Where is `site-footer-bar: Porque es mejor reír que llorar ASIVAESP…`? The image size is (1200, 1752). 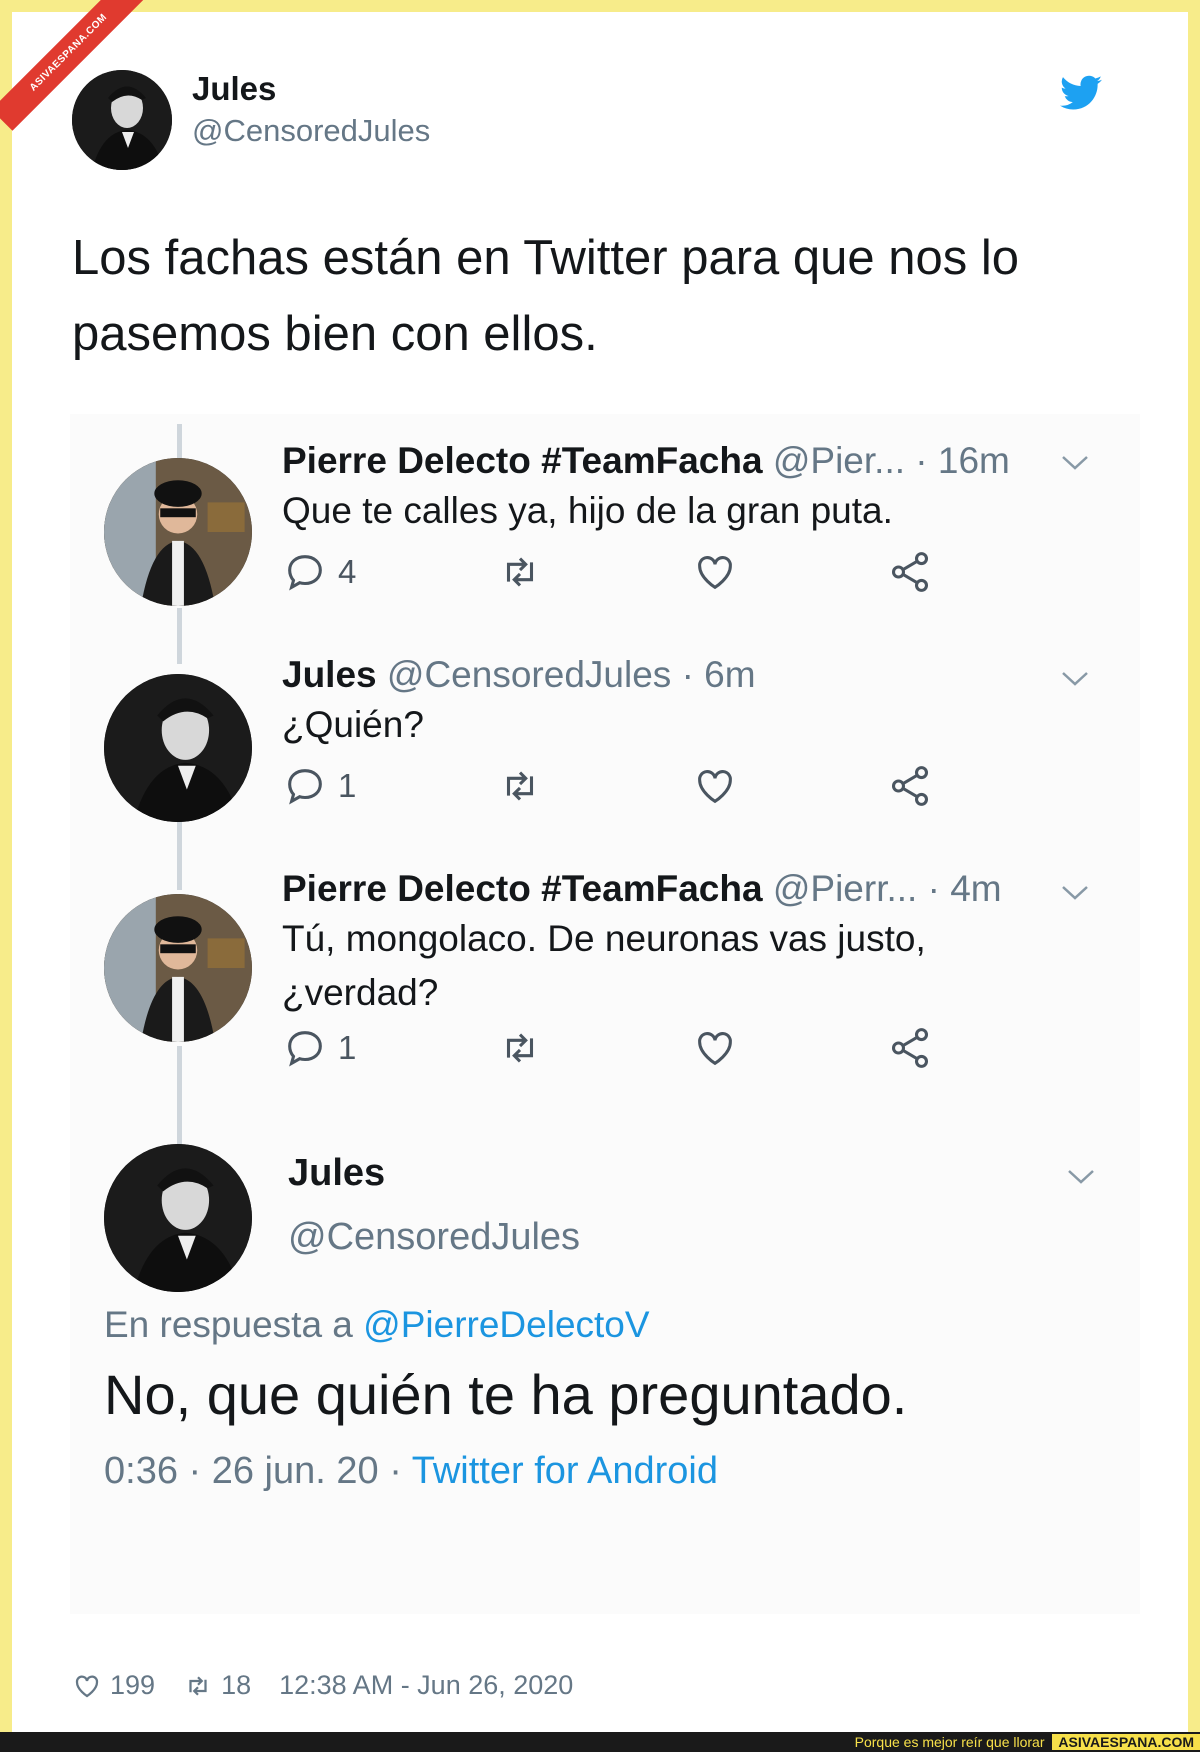 site-footer-bar: Porque es mejor reír que llorar ASIVAESP… is located at coordinates (600, 1742).